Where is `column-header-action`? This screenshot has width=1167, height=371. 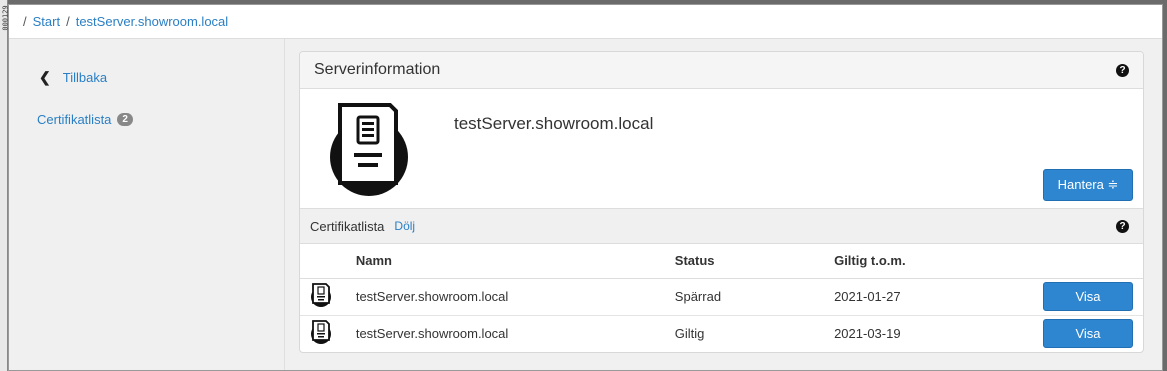
column-header-action is located at coordinates (1093, 261).